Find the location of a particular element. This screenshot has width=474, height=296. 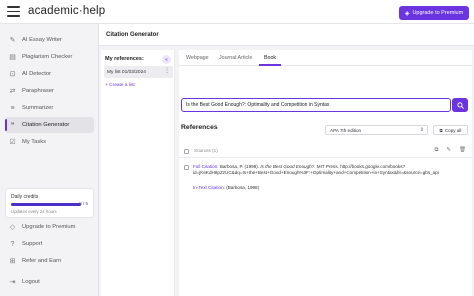

sidebar-item-refer-and-earn: ⊞ Refer and Earn is located at coordinates (49, 261).